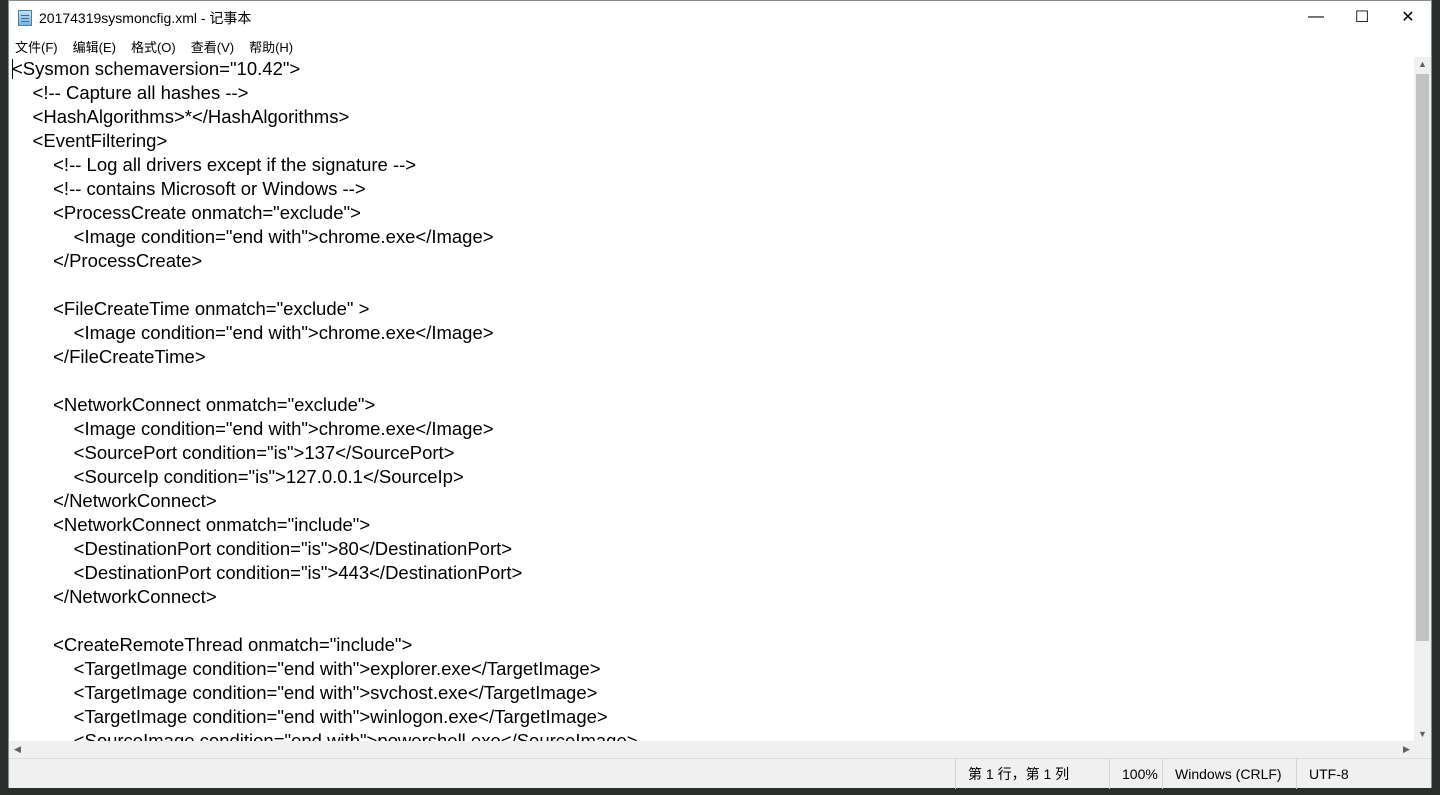 The height and width of the screenshot is (795, 1440). What do you see at coordinates (1422, 749) in the screenshot?
I see `scrollbar-corner` at bounding box center [1422, 749].